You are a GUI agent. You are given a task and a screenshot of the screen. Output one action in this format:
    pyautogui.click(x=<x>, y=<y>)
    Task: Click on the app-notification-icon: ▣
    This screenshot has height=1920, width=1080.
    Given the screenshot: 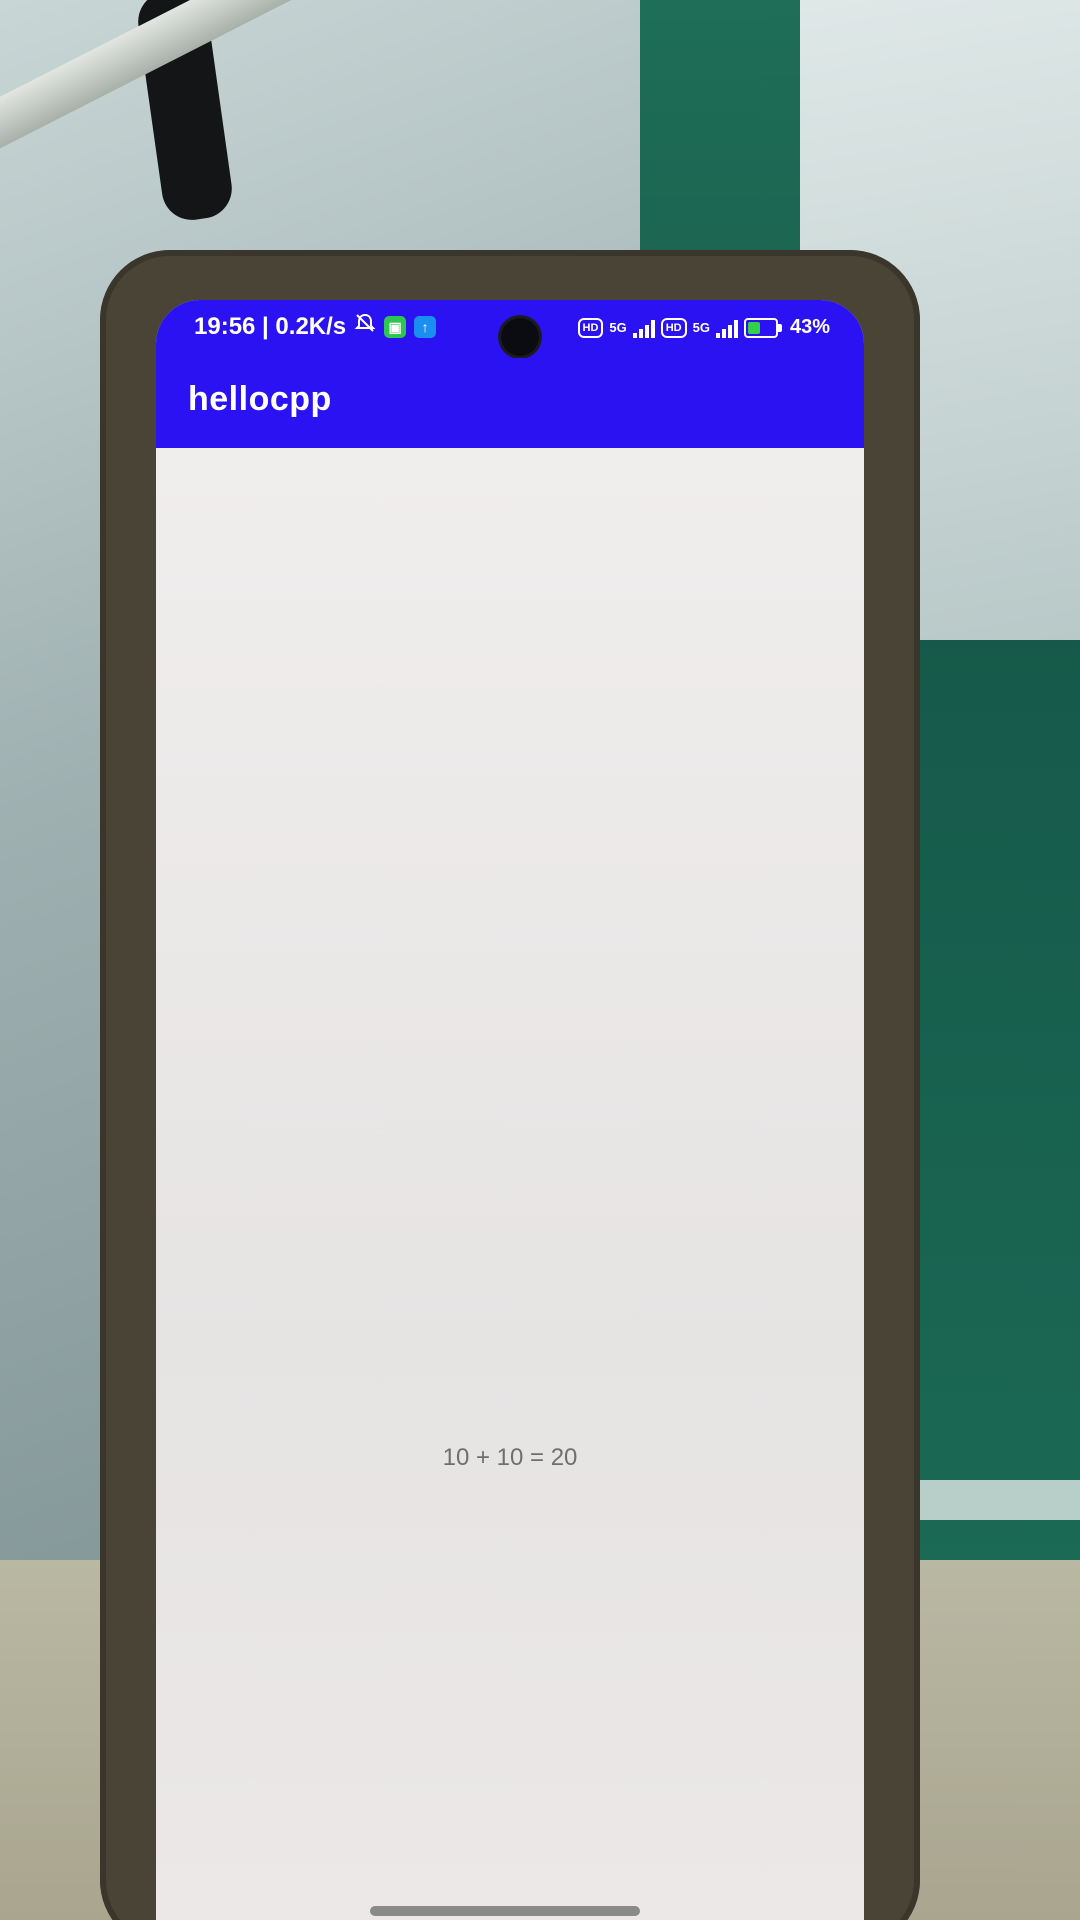 What is the action you would take?
    pyautogui.click(x=395, y=326)
    